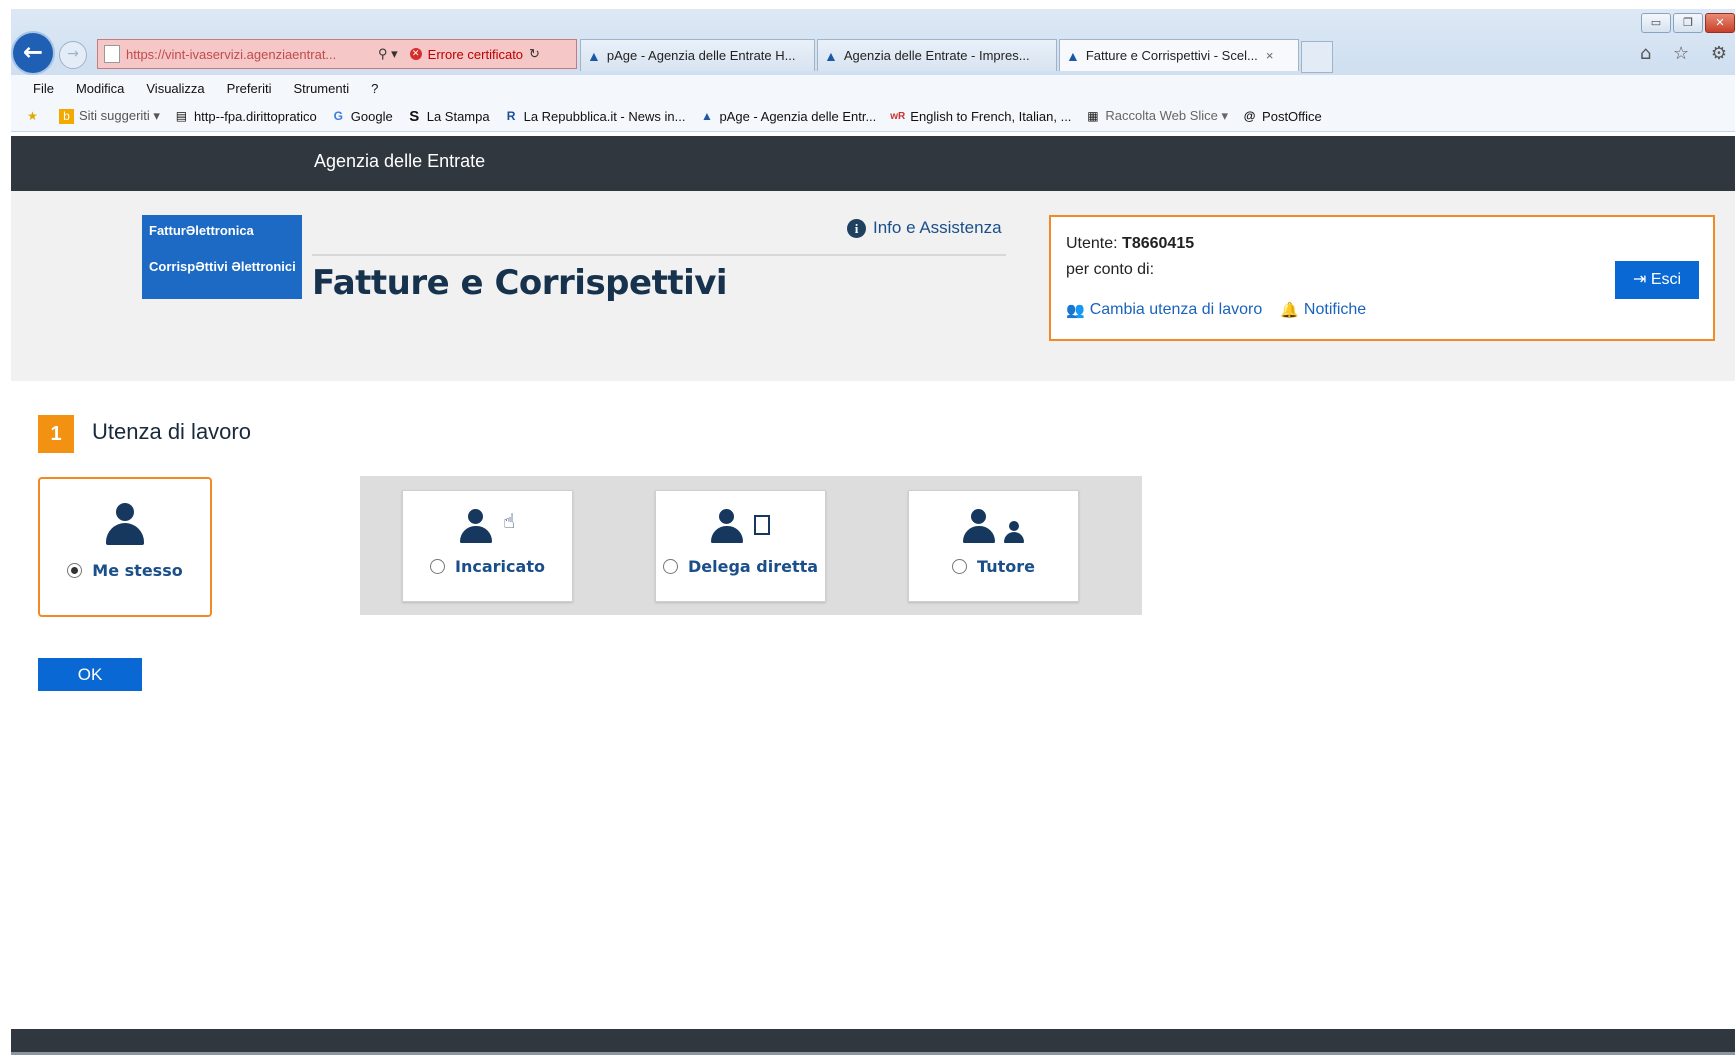 This screenshot has width=1735, height=1055. Describe the element at coordinates (90, 674) in the screenshot. I see `ok-button: OK` at that location.